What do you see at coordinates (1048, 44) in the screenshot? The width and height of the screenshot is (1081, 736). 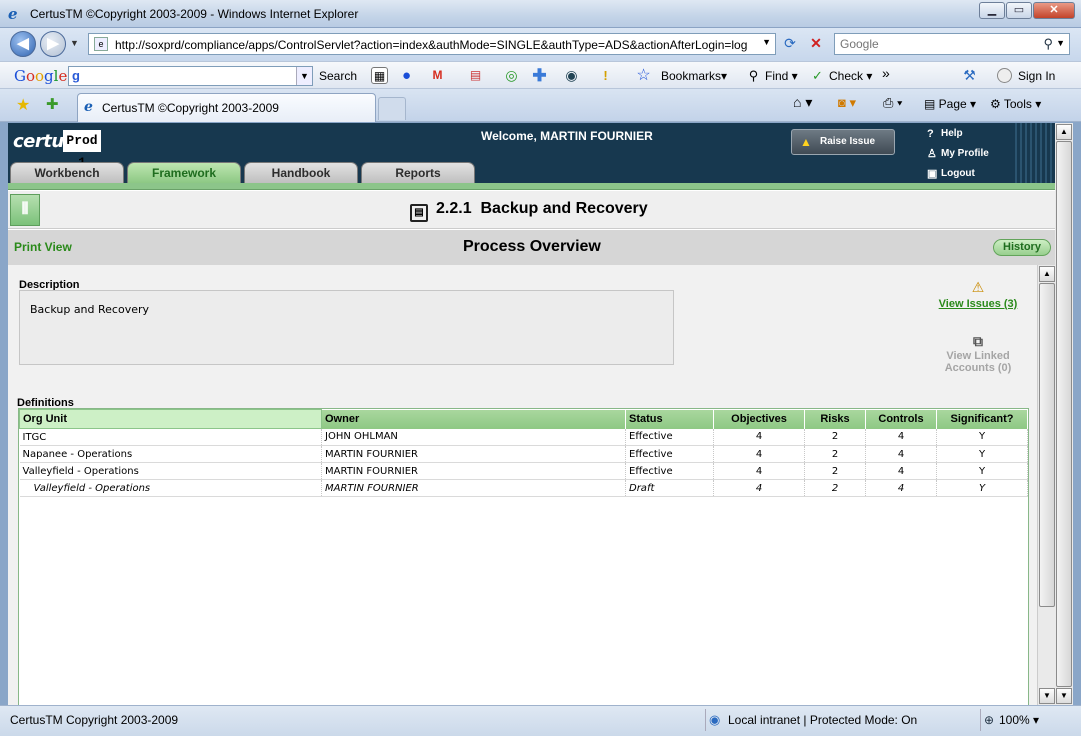 I see `search-icon: ⚲` at bounding box center [1048, 44].